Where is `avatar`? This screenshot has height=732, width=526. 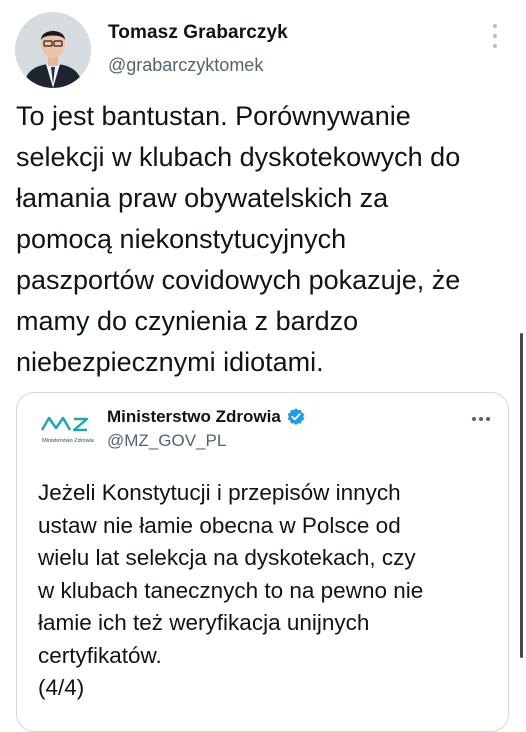 avatar is located at coordinates (53, 50).